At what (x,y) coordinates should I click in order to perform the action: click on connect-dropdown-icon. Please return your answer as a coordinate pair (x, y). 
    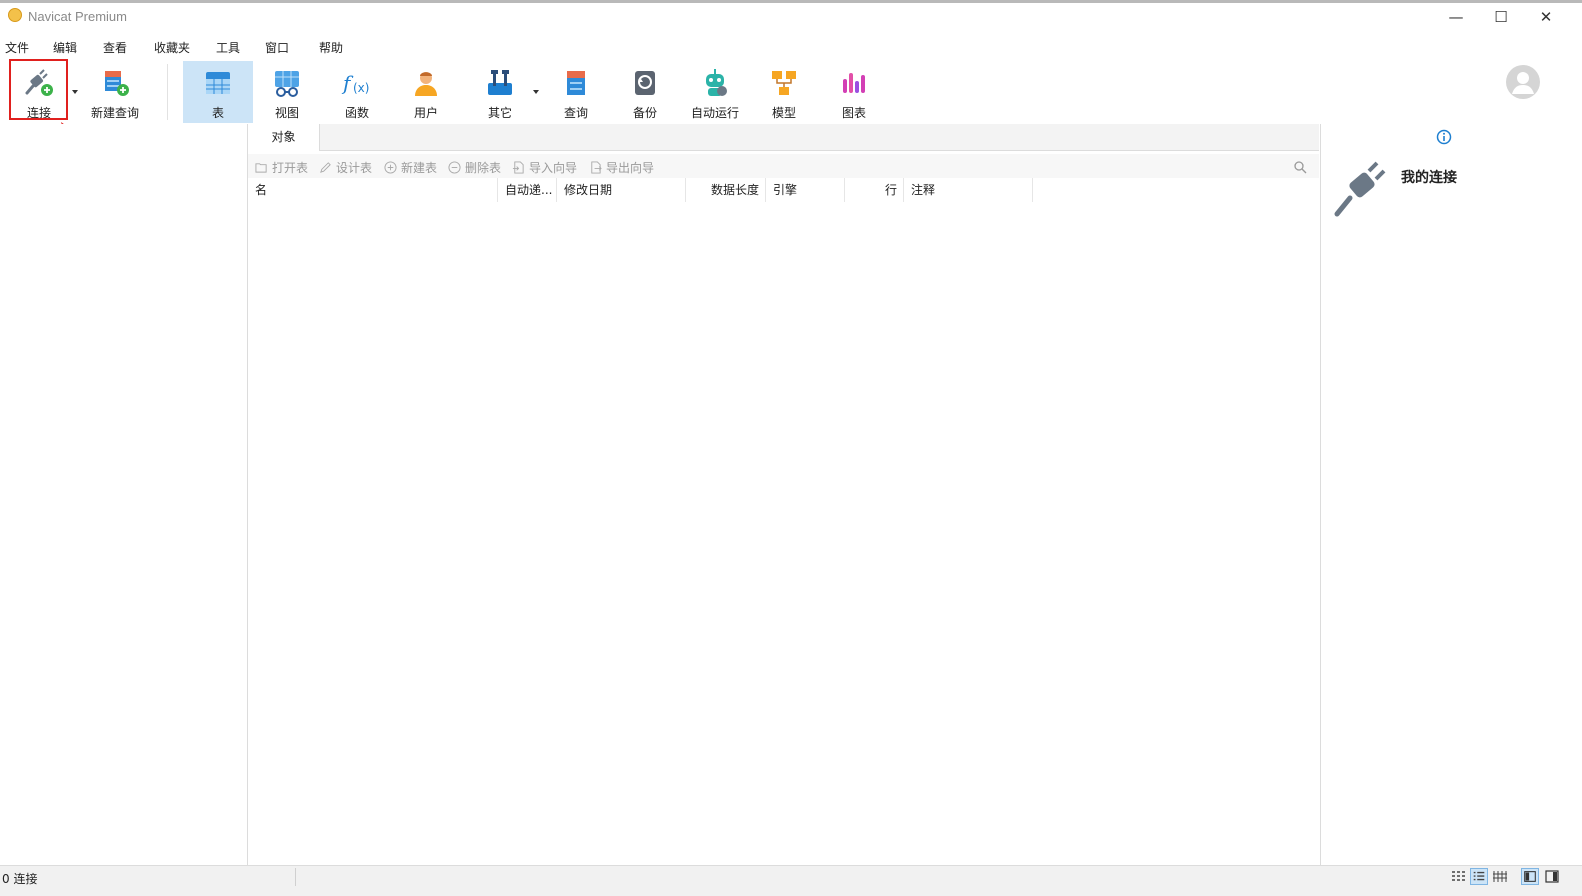
    Looking at the image, I should click on (75, 92).